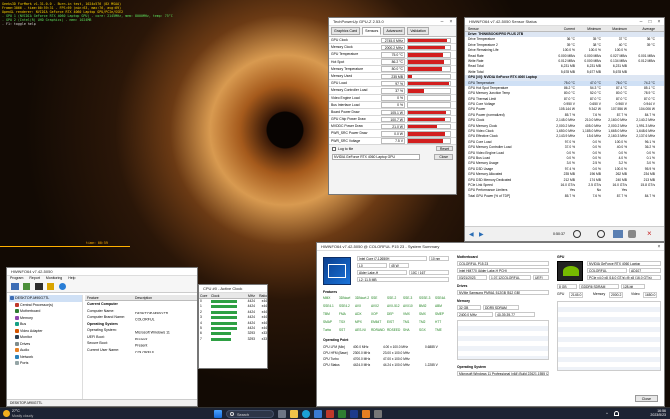 This screenshot has height=419, width=670. What do you see at coordinates (201, 338) in the screenshot?
I see `core-id: 7` at bounding box center [201, 338].